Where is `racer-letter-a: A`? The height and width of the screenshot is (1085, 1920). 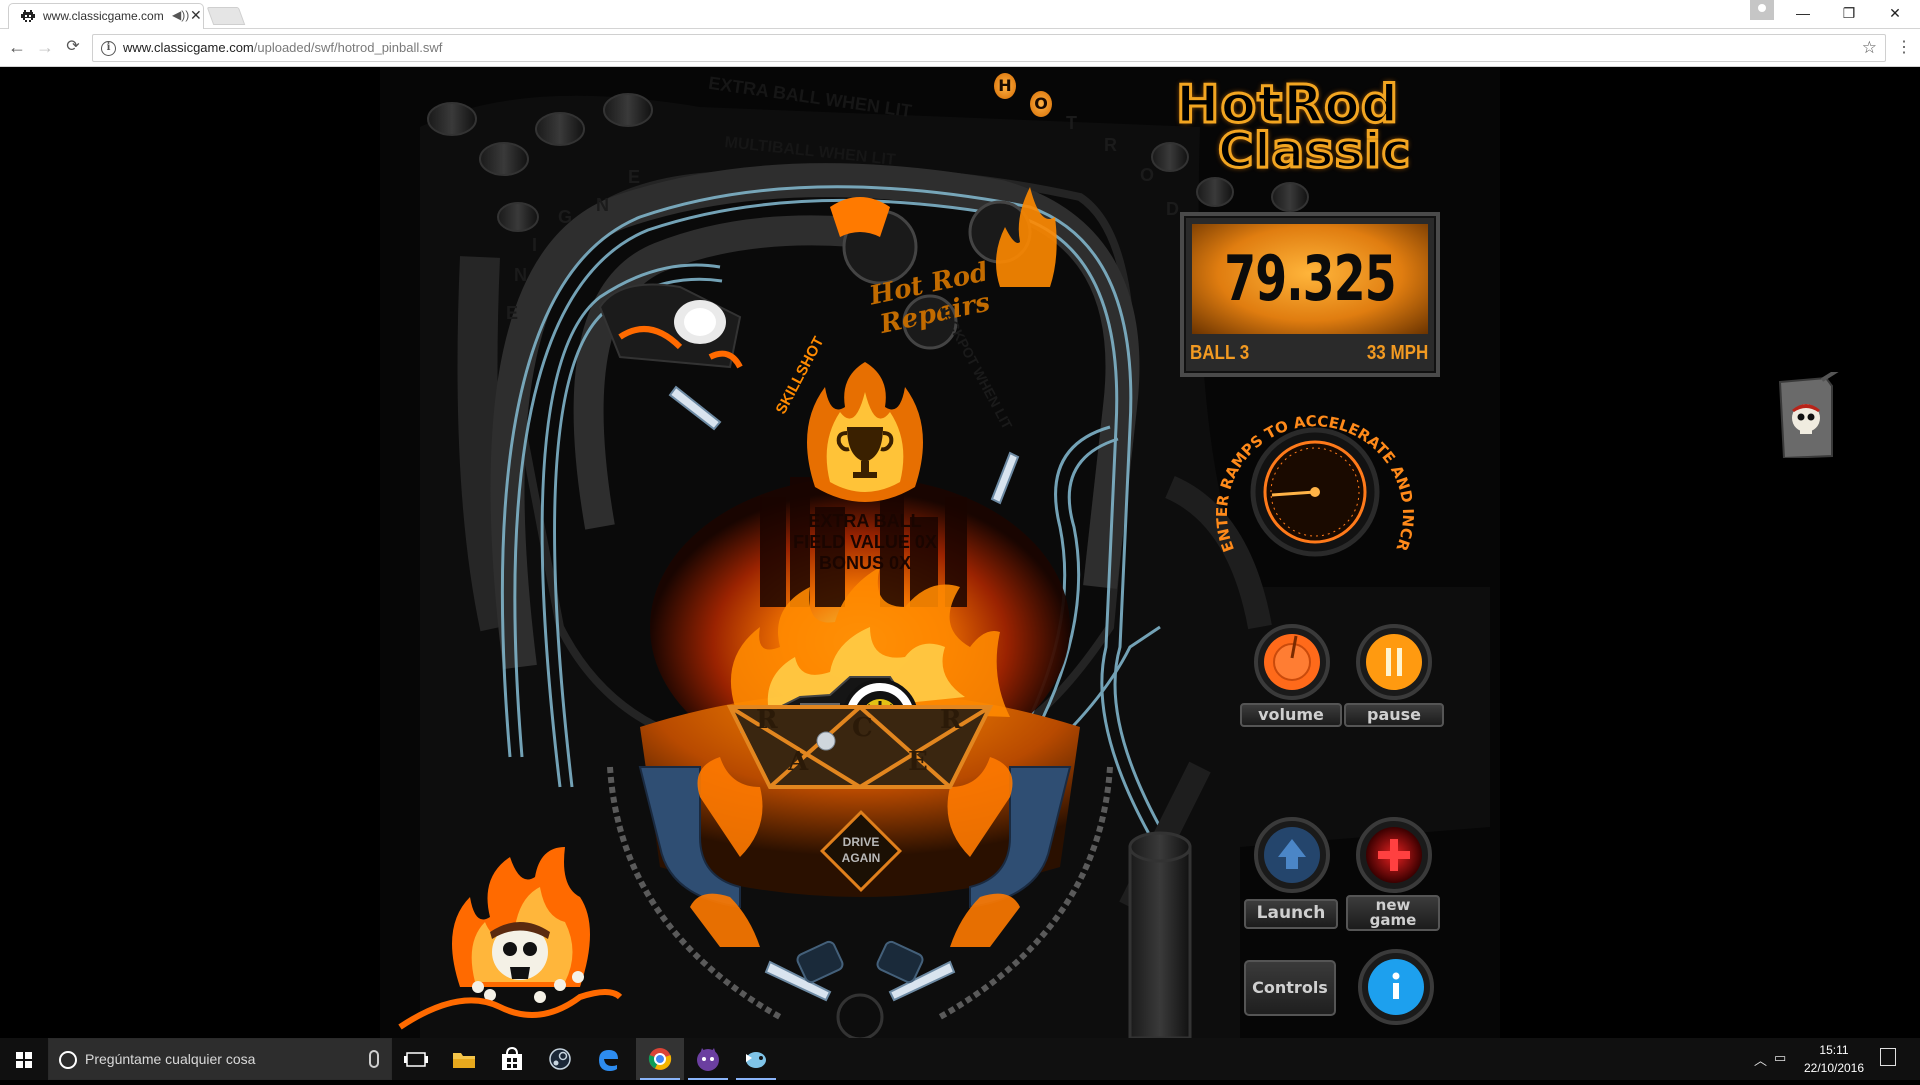
racer-letter-a: A is located at coordinates (798, 762).